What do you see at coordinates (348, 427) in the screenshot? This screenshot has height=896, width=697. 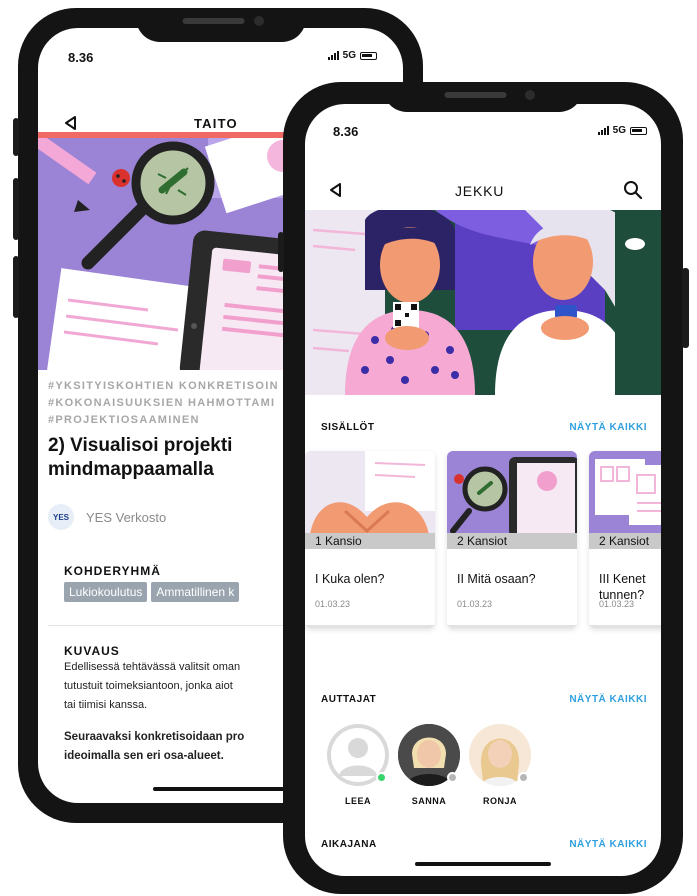 I see `contents-label: SISÄLLÖT` at bounding box center [348, 427].